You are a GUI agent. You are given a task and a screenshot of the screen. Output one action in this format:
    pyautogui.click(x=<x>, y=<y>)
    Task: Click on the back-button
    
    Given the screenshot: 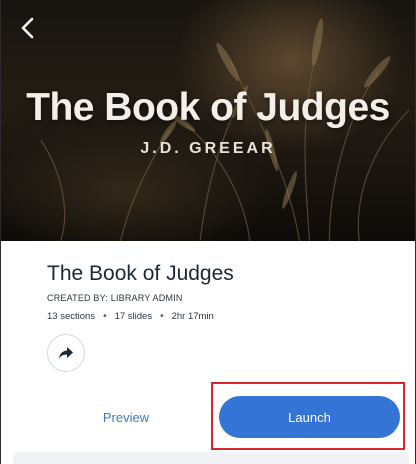 What is the action you would take?
    pyautogui.click(x=27, y=28)
    